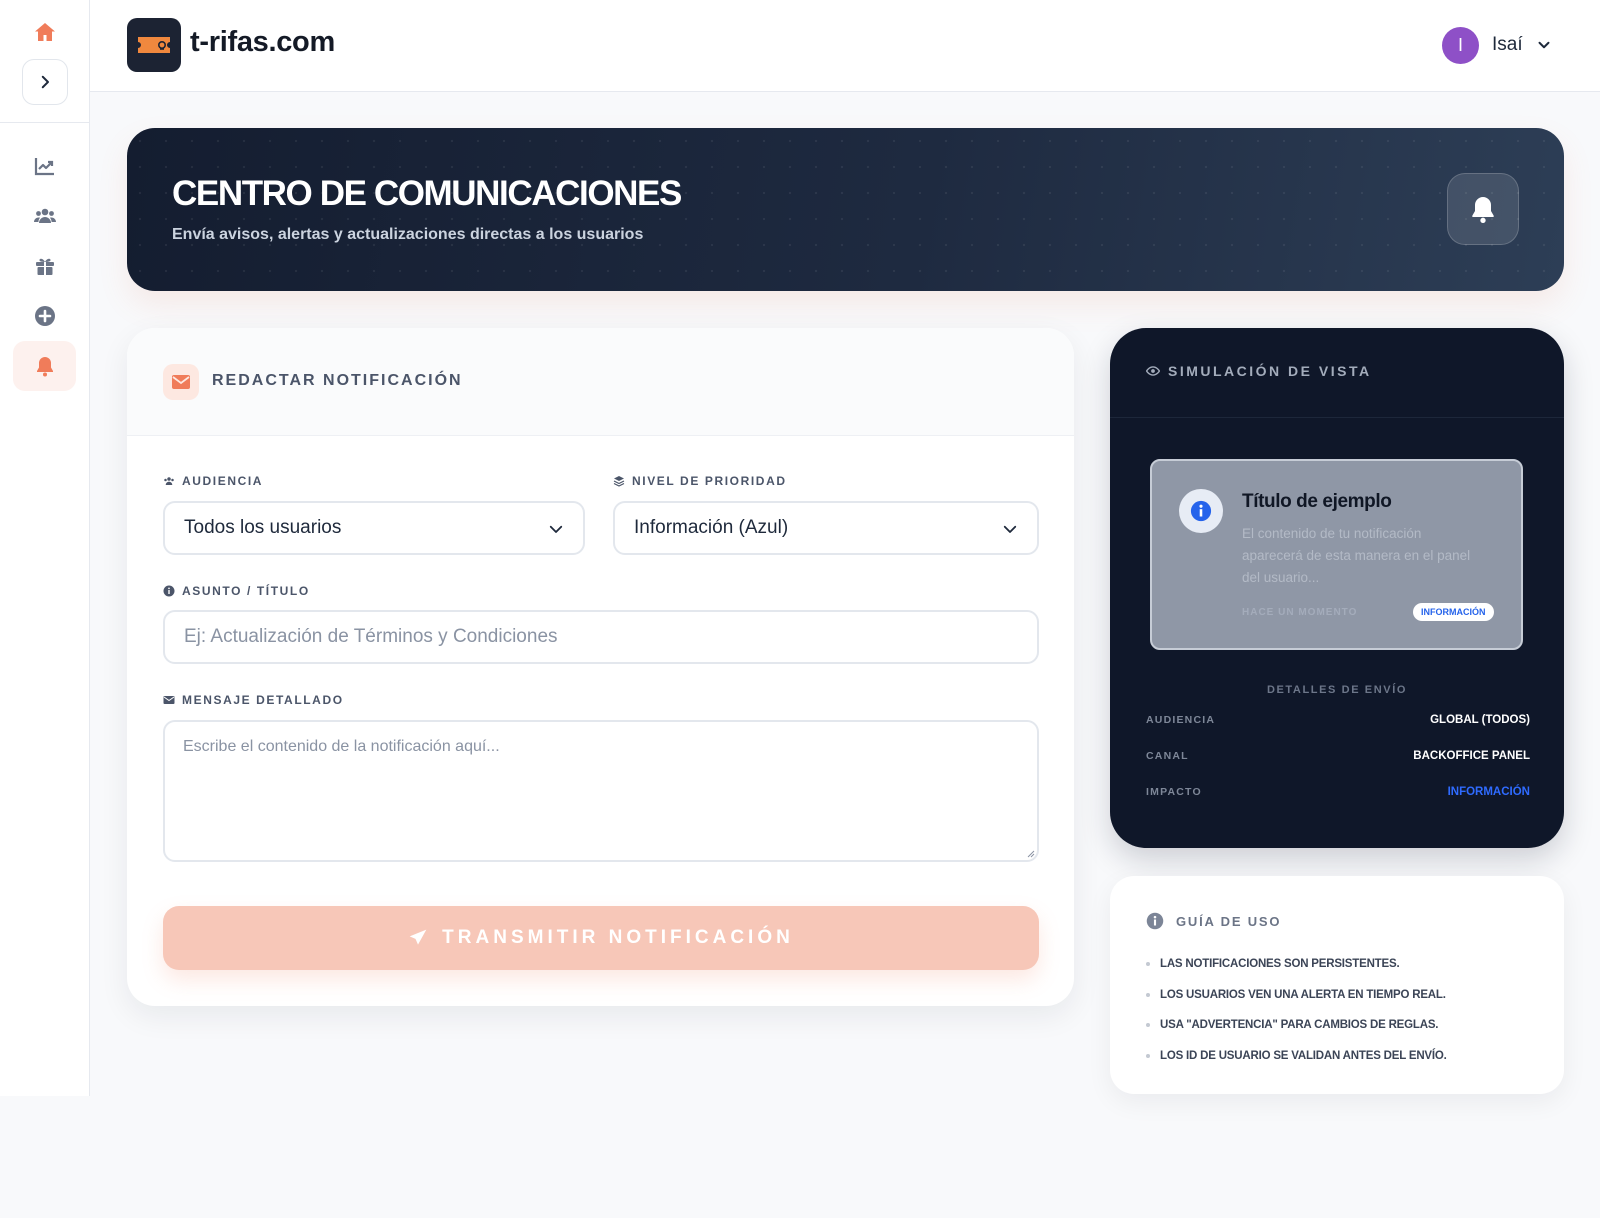 The height and width of the screenshot is (1218, 1600). I want to click on page-title: CENTRO DE COMUNICACIONES, so click(427, 193).